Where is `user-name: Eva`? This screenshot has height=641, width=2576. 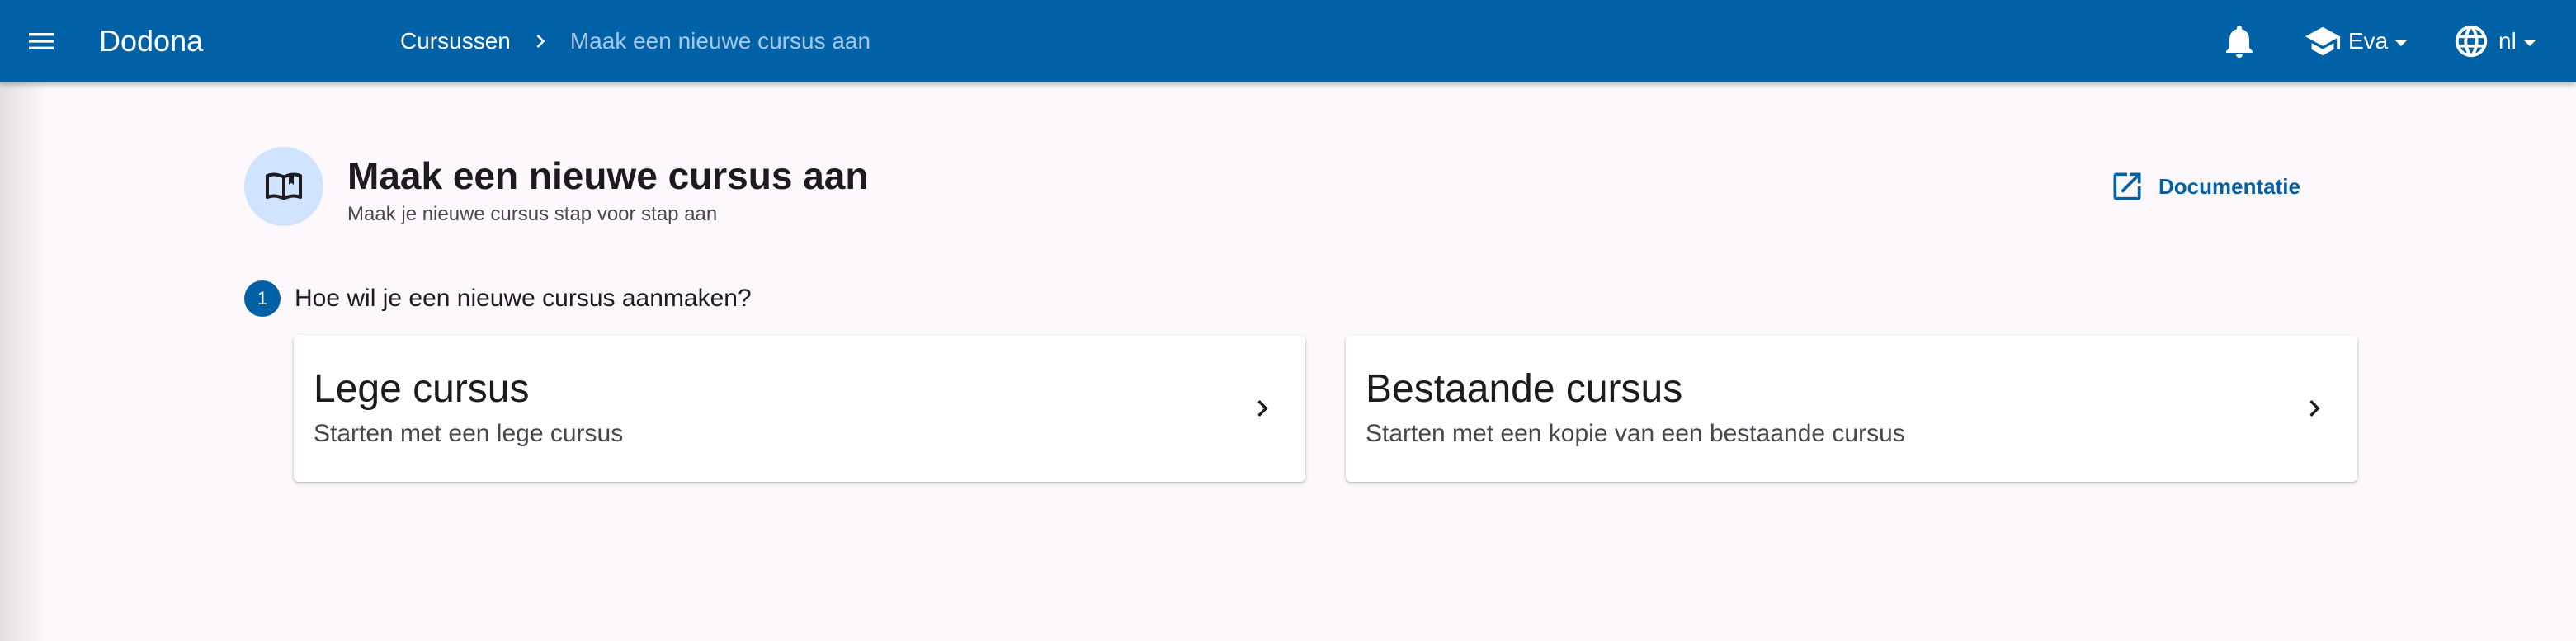
user-name: Eva is located at coordinates (2368, 41).